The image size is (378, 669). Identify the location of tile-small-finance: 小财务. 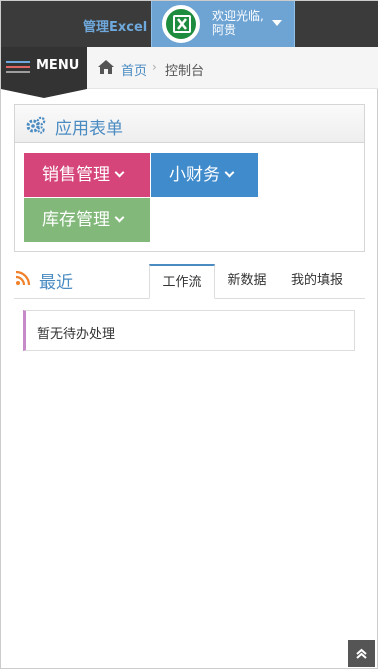
(204, 175).